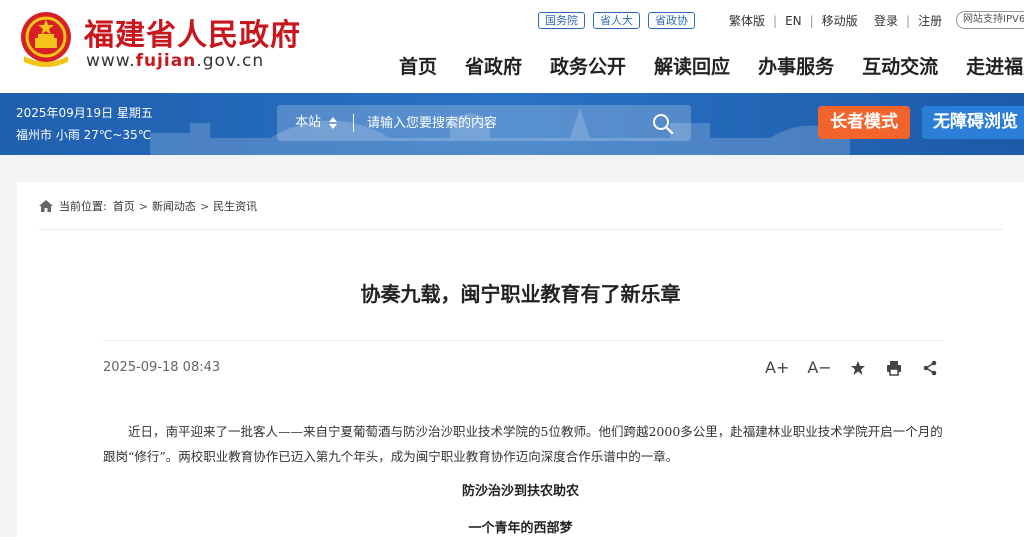 This screenshot has width=1024, height=537. Describe the element at coordinates (230, 61) in the screenshot. I see `url-suffix: .gov.cn` at that location.